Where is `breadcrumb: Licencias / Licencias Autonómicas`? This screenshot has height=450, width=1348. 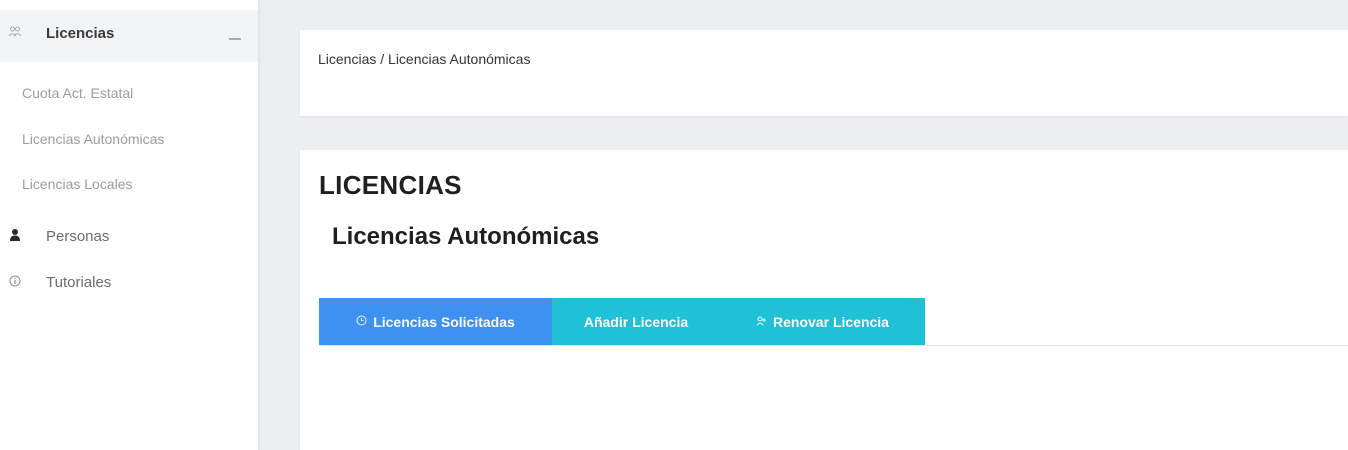 breadcrumb: Licencias / Licencias Autonómicas is located at coordinates (424, 59).